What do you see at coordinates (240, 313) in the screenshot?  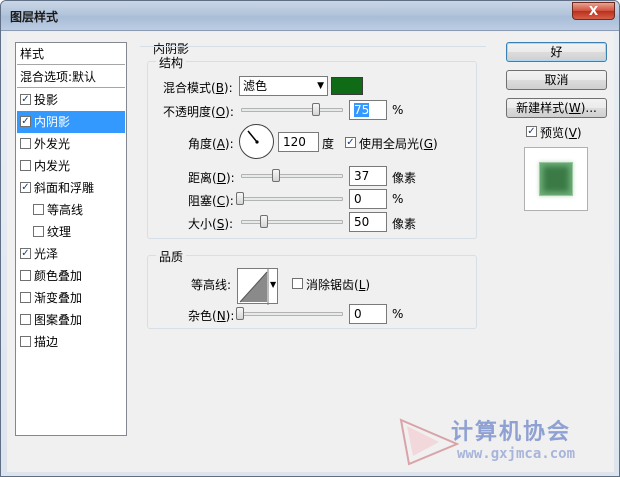 I see `noise-slider-thumb` at bounding box center [240, 313].